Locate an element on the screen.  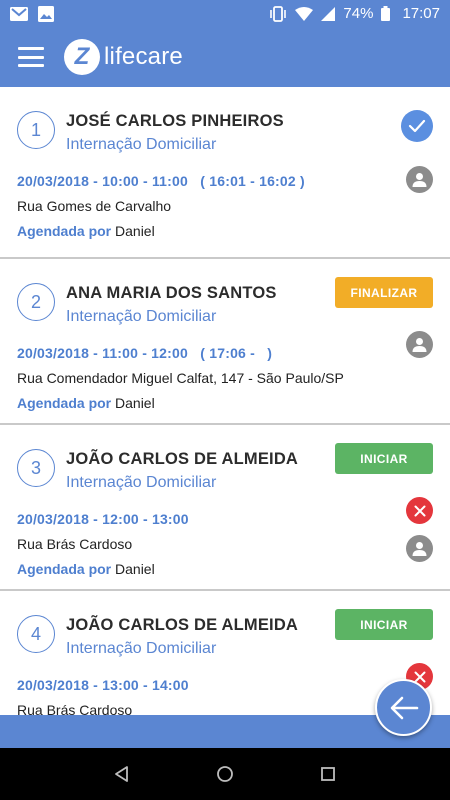
appointment-number: 4 is located at coordinates (36, 634).